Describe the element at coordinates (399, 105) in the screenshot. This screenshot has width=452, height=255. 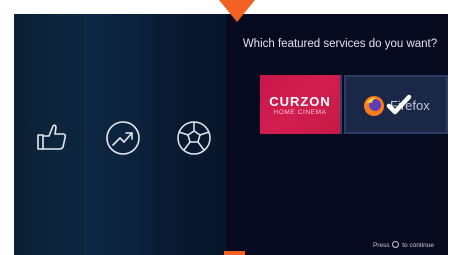
I see `checkmark-icon` at that location.